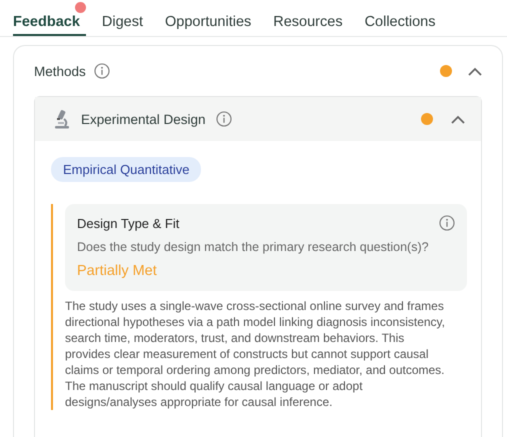 Image resolution: width=507 pixels, height=437 pixels. What do you see at coordinates (400, 18) in the screenshot?
I see `tab: Collections` at bounding box center [400, 18].